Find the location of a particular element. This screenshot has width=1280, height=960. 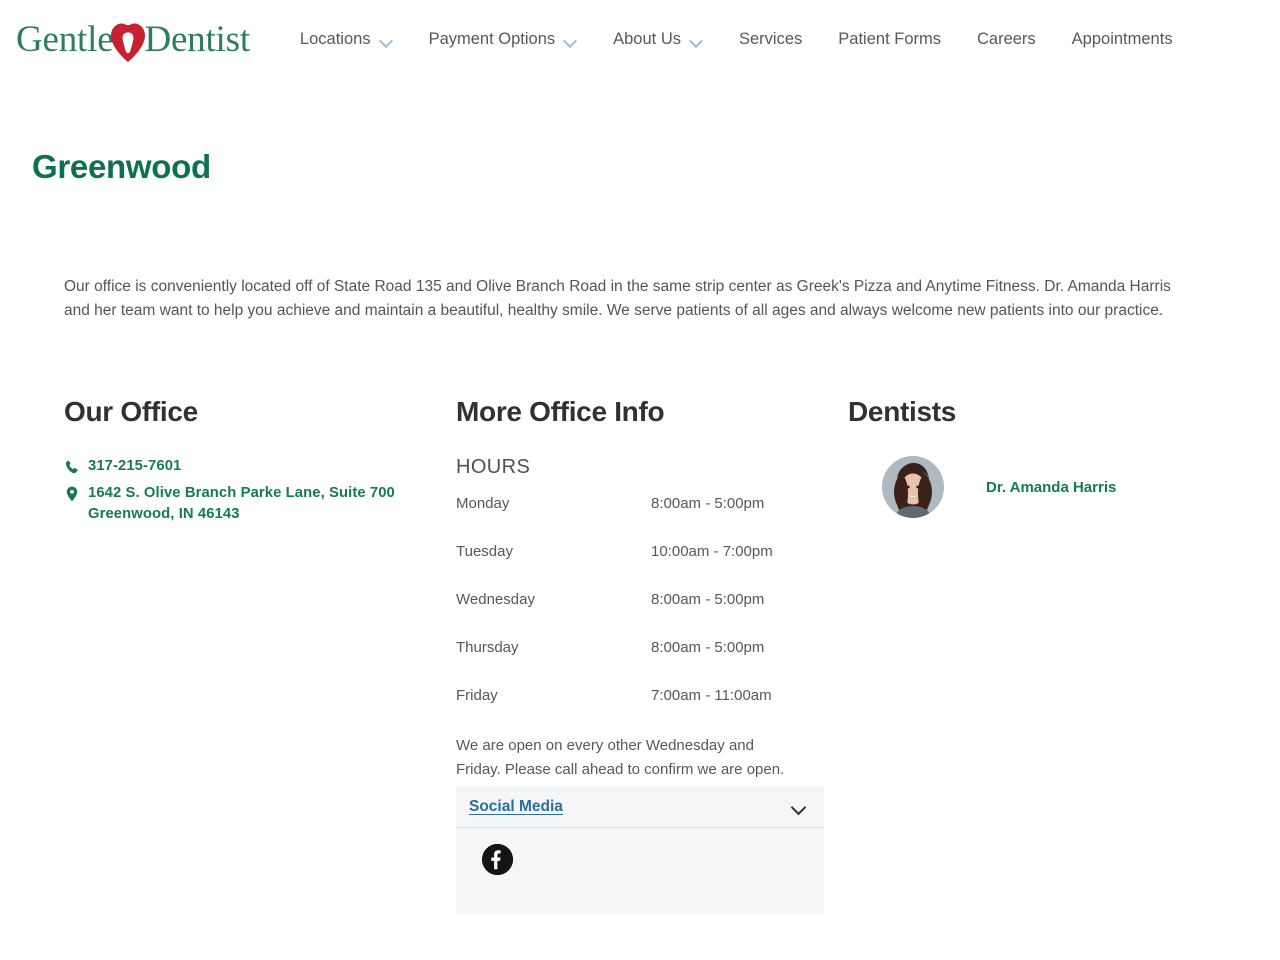

facebook-icon is located at coordinates (497, 859).